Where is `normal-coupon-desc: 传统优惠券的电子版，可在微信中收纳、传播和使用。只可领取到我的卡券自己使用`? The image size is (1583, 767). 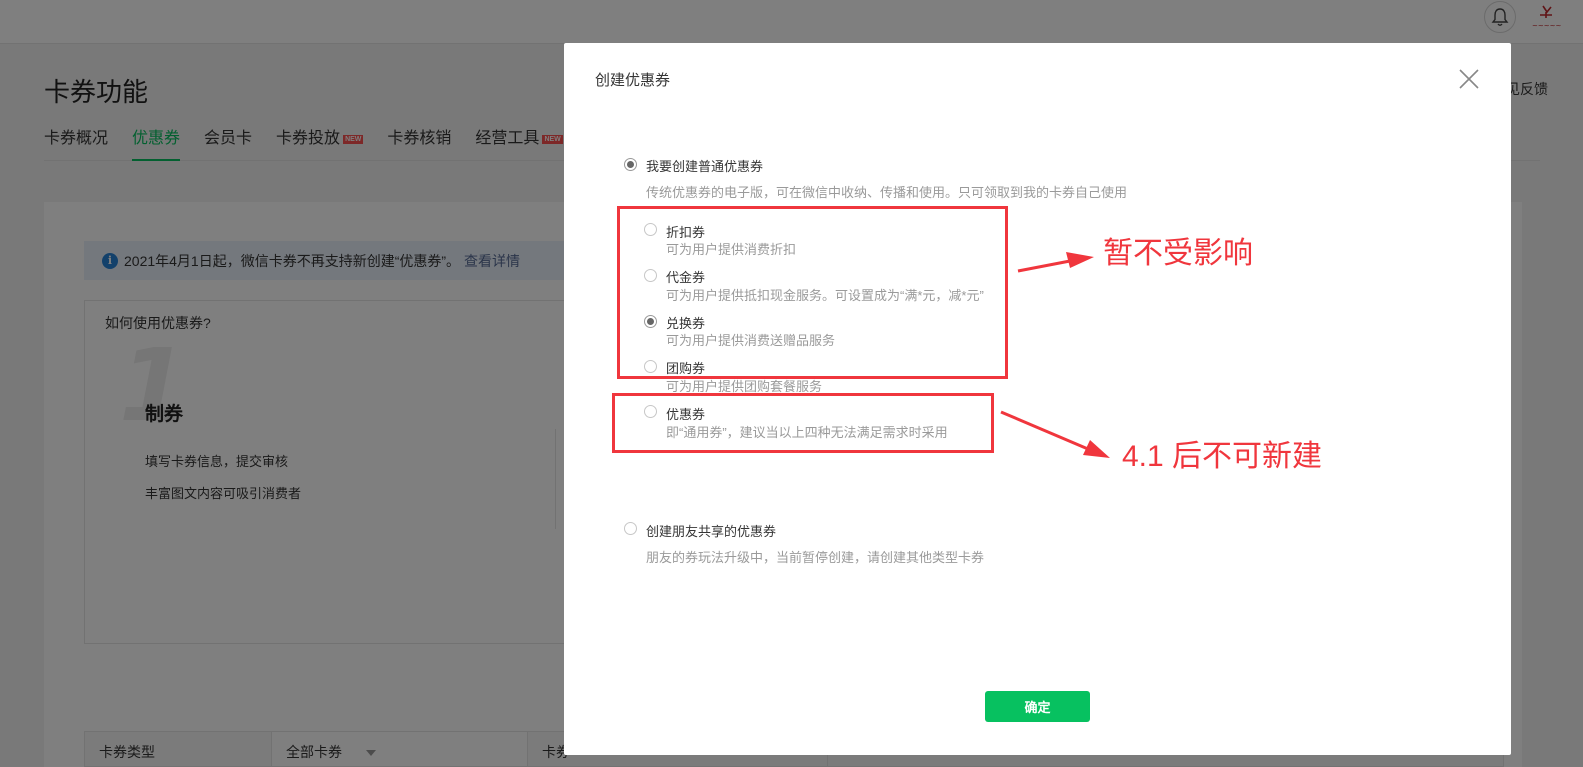
normal-coupon-desc: 传统优惠券的电子版，可在微信中收纳、传播和使用。只可领取到我的卡券自己使用 is located at coordinates (887, 192).